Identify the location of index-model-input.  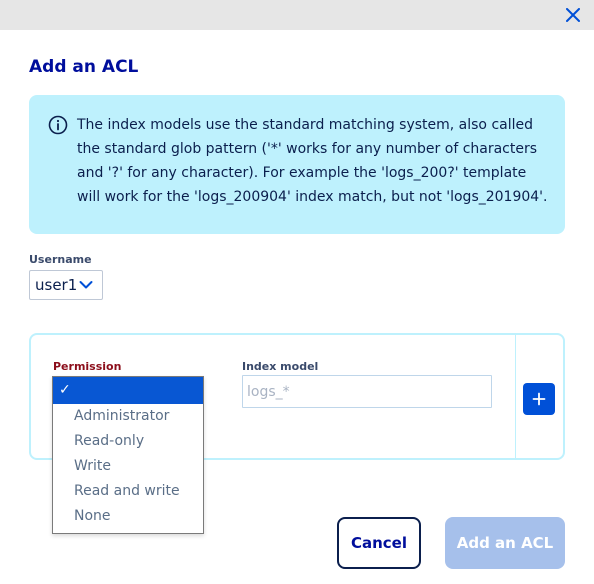
(367, 391).